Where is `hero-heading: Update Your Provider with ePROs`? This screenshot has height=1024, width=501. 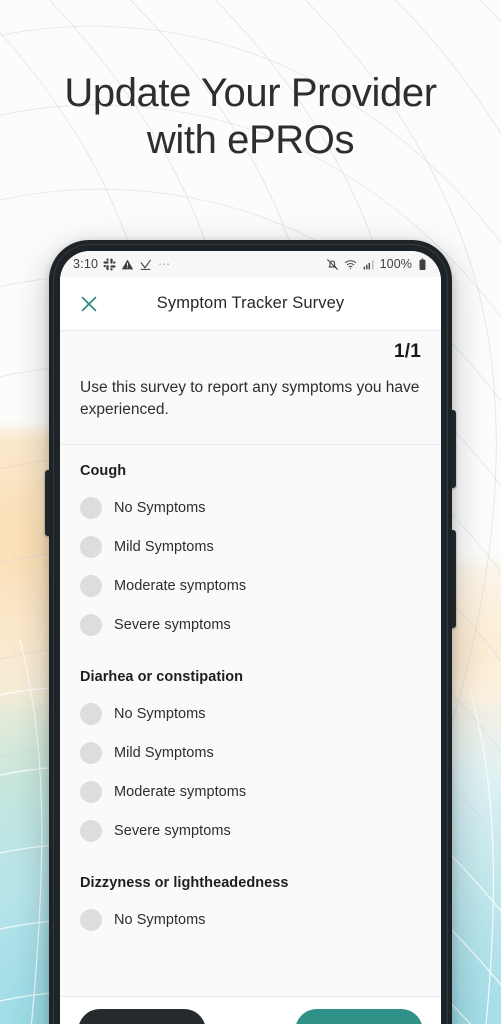
hero-heading: Update Your Provider with ePROs is located at coordinates (250, 117).